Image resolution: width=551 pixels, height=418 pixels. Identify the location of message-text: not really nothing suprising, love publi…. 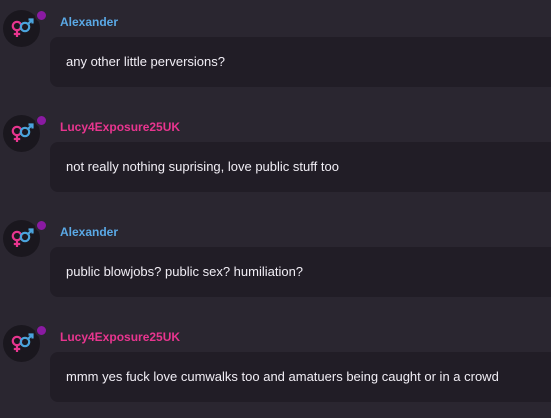
(202, 166).